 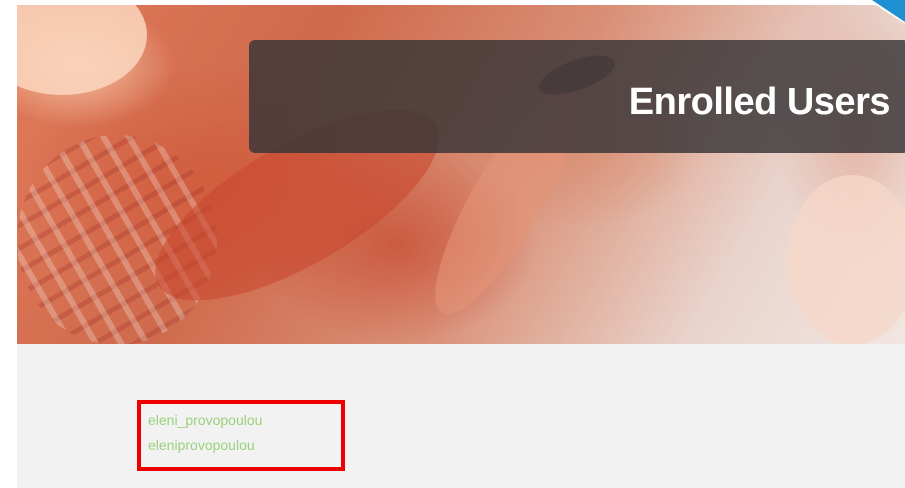 What do you see at coordinates (888, 11) in the screenshot?
I see `corner-accent-icon` at bounding box center [888, 11].